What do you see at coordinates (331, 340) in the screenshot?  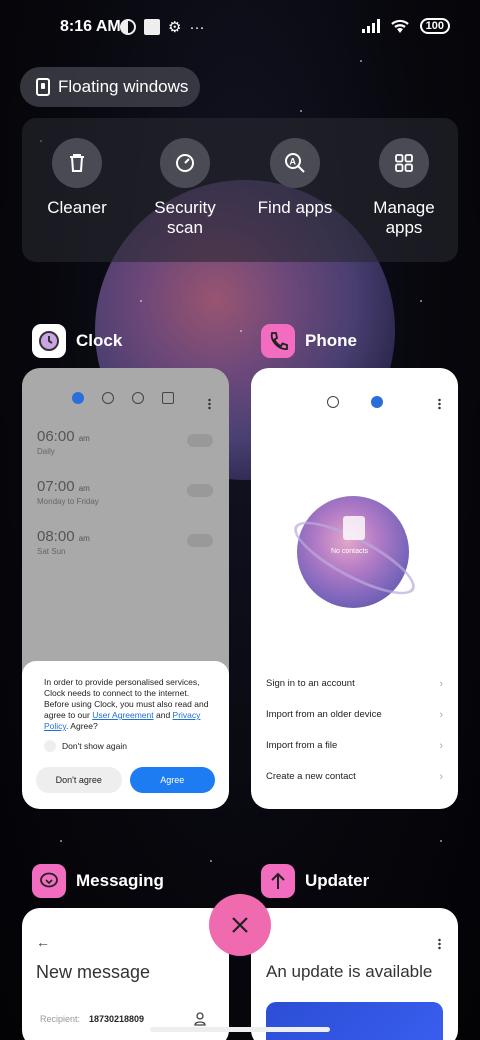 I see `phone-app-title: Phone` at bounding box center [331, 340].